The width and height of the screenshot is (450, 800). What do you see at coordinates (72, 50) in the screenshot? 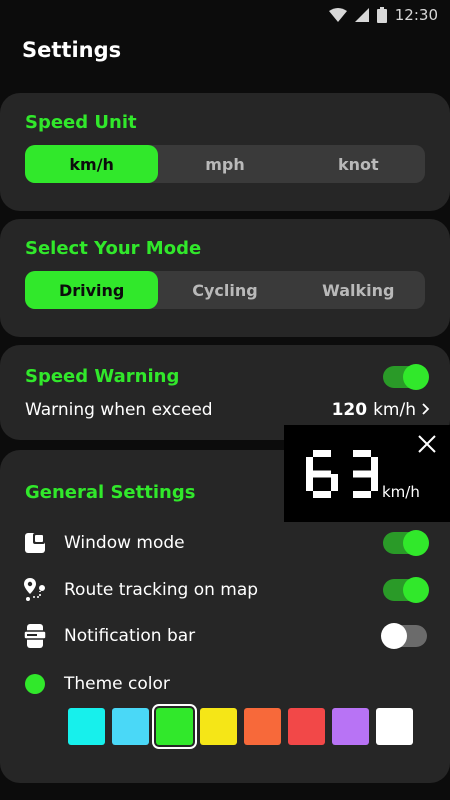
I see `page-title: Settings` at bounding box center [72, 50].